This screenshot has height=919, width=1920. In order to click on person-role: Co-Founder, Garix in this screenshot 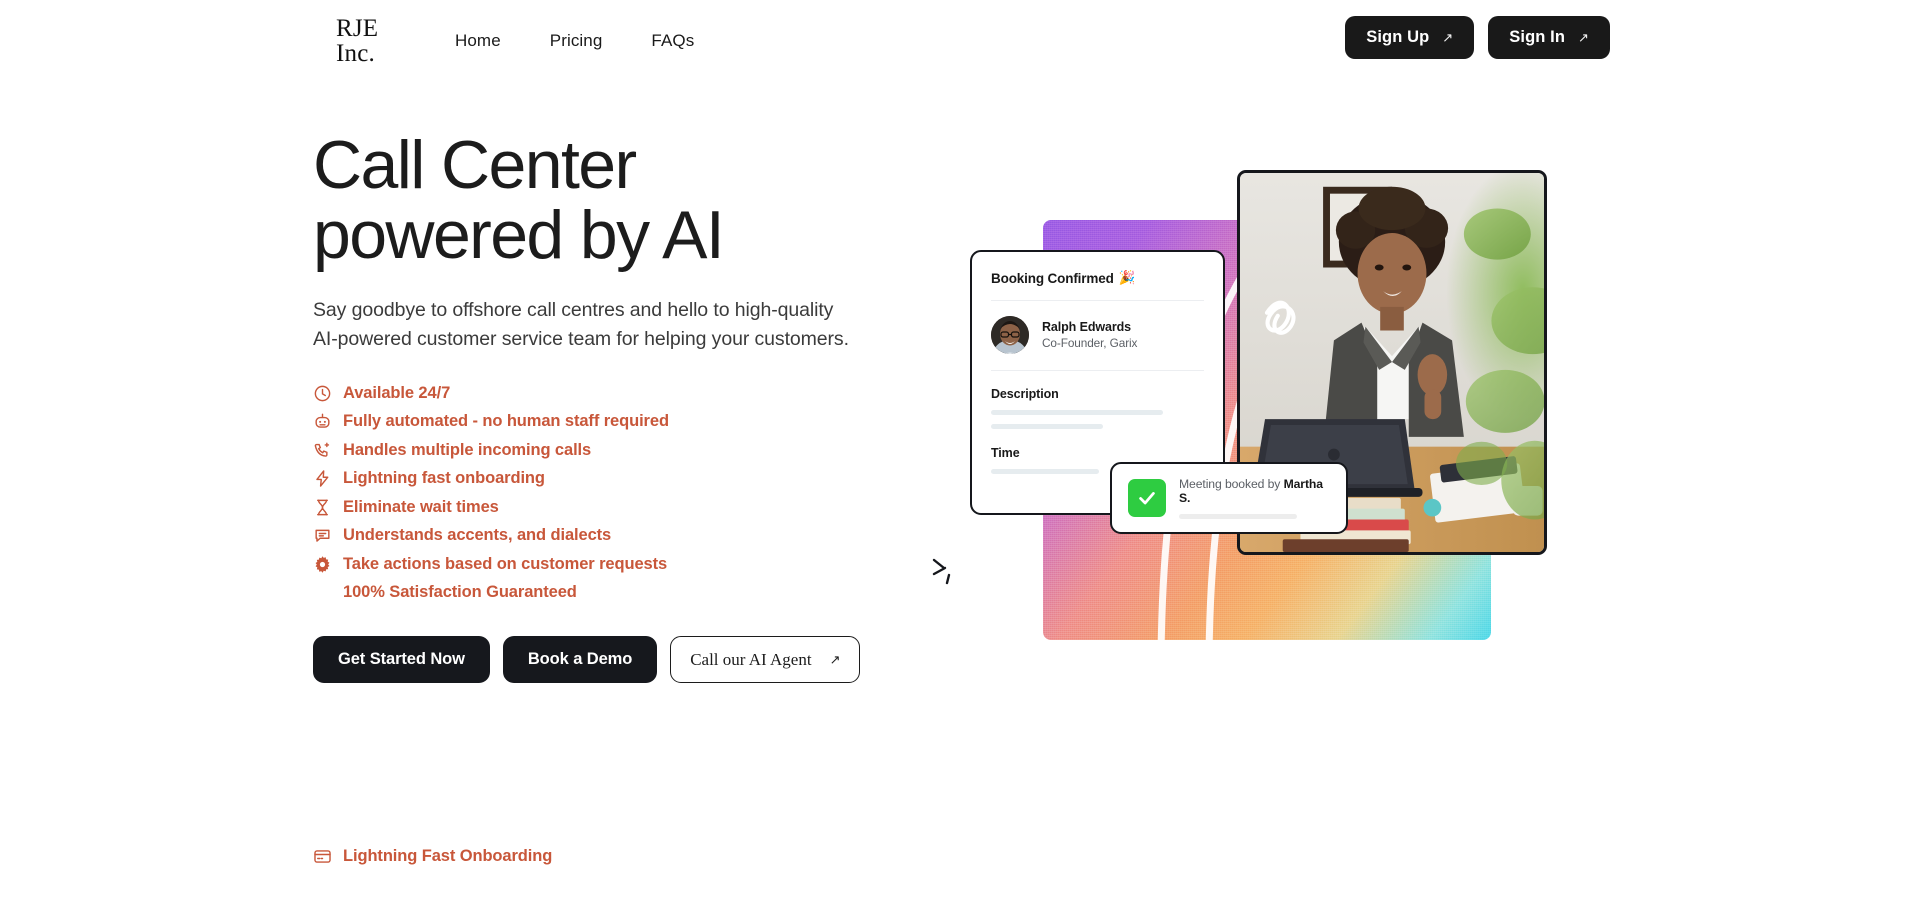, I will do `click(1090, 343)`.